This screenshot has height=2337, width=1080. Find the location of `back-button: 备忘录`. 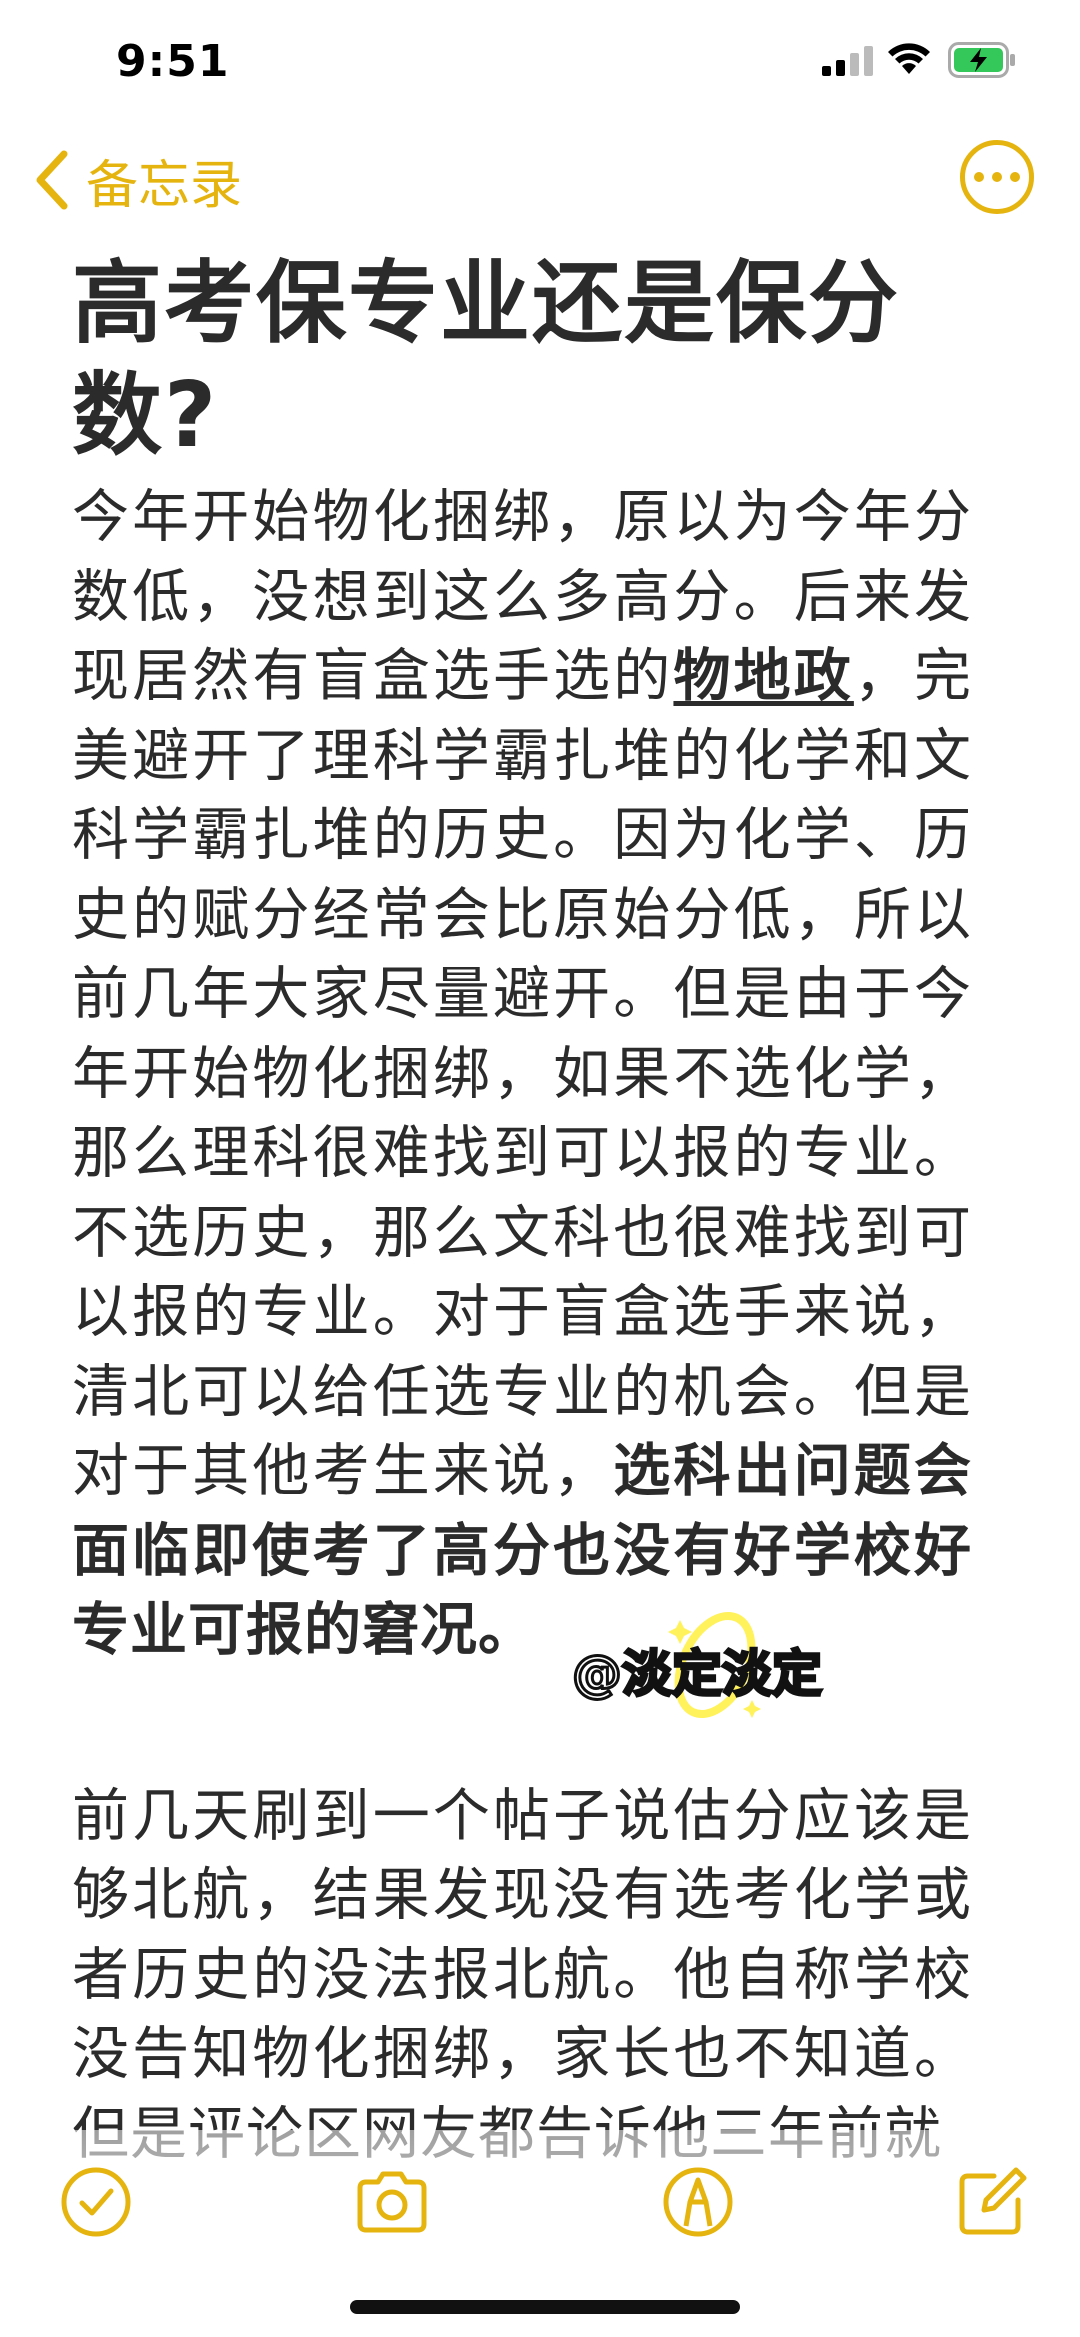

back-button: 备忘录 is located at coordinates (136, 180).